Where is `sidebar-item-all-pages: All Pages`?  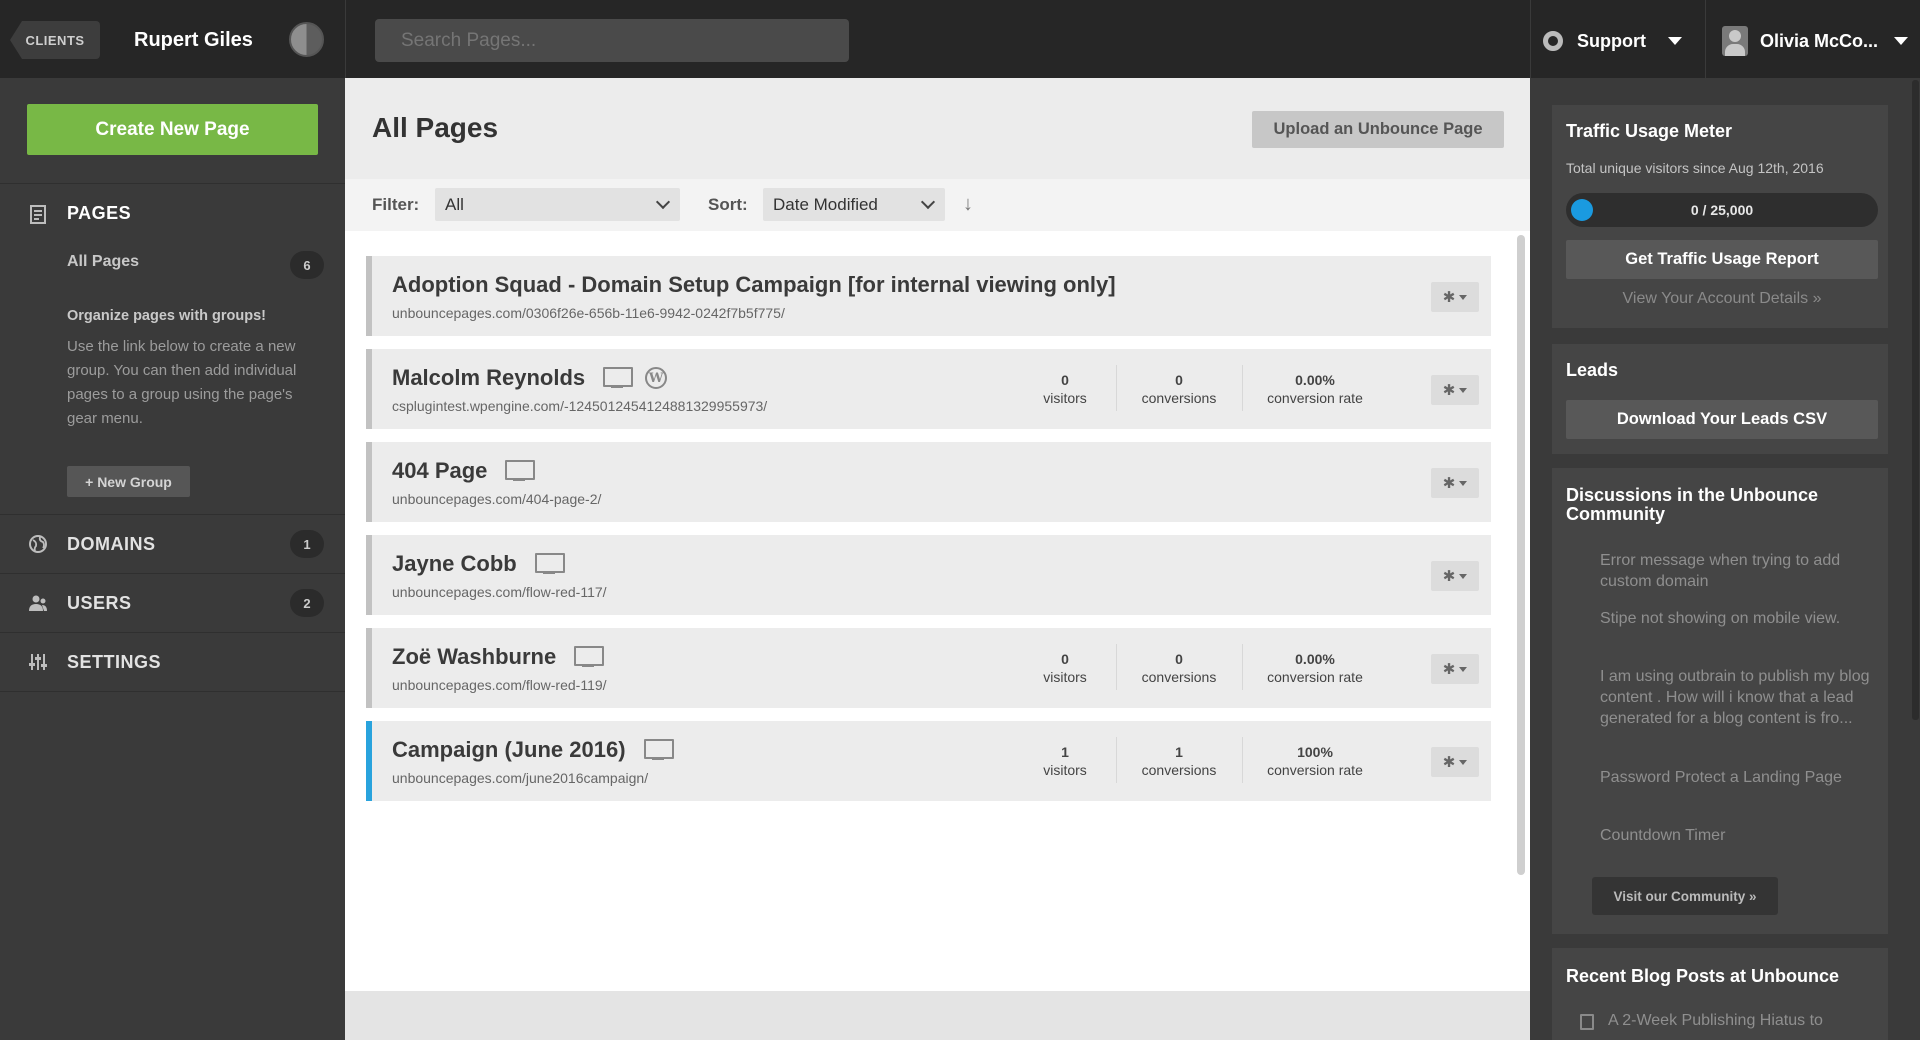 sidebar-item-all-pages: All Pages is located at coordinates (103, 262).